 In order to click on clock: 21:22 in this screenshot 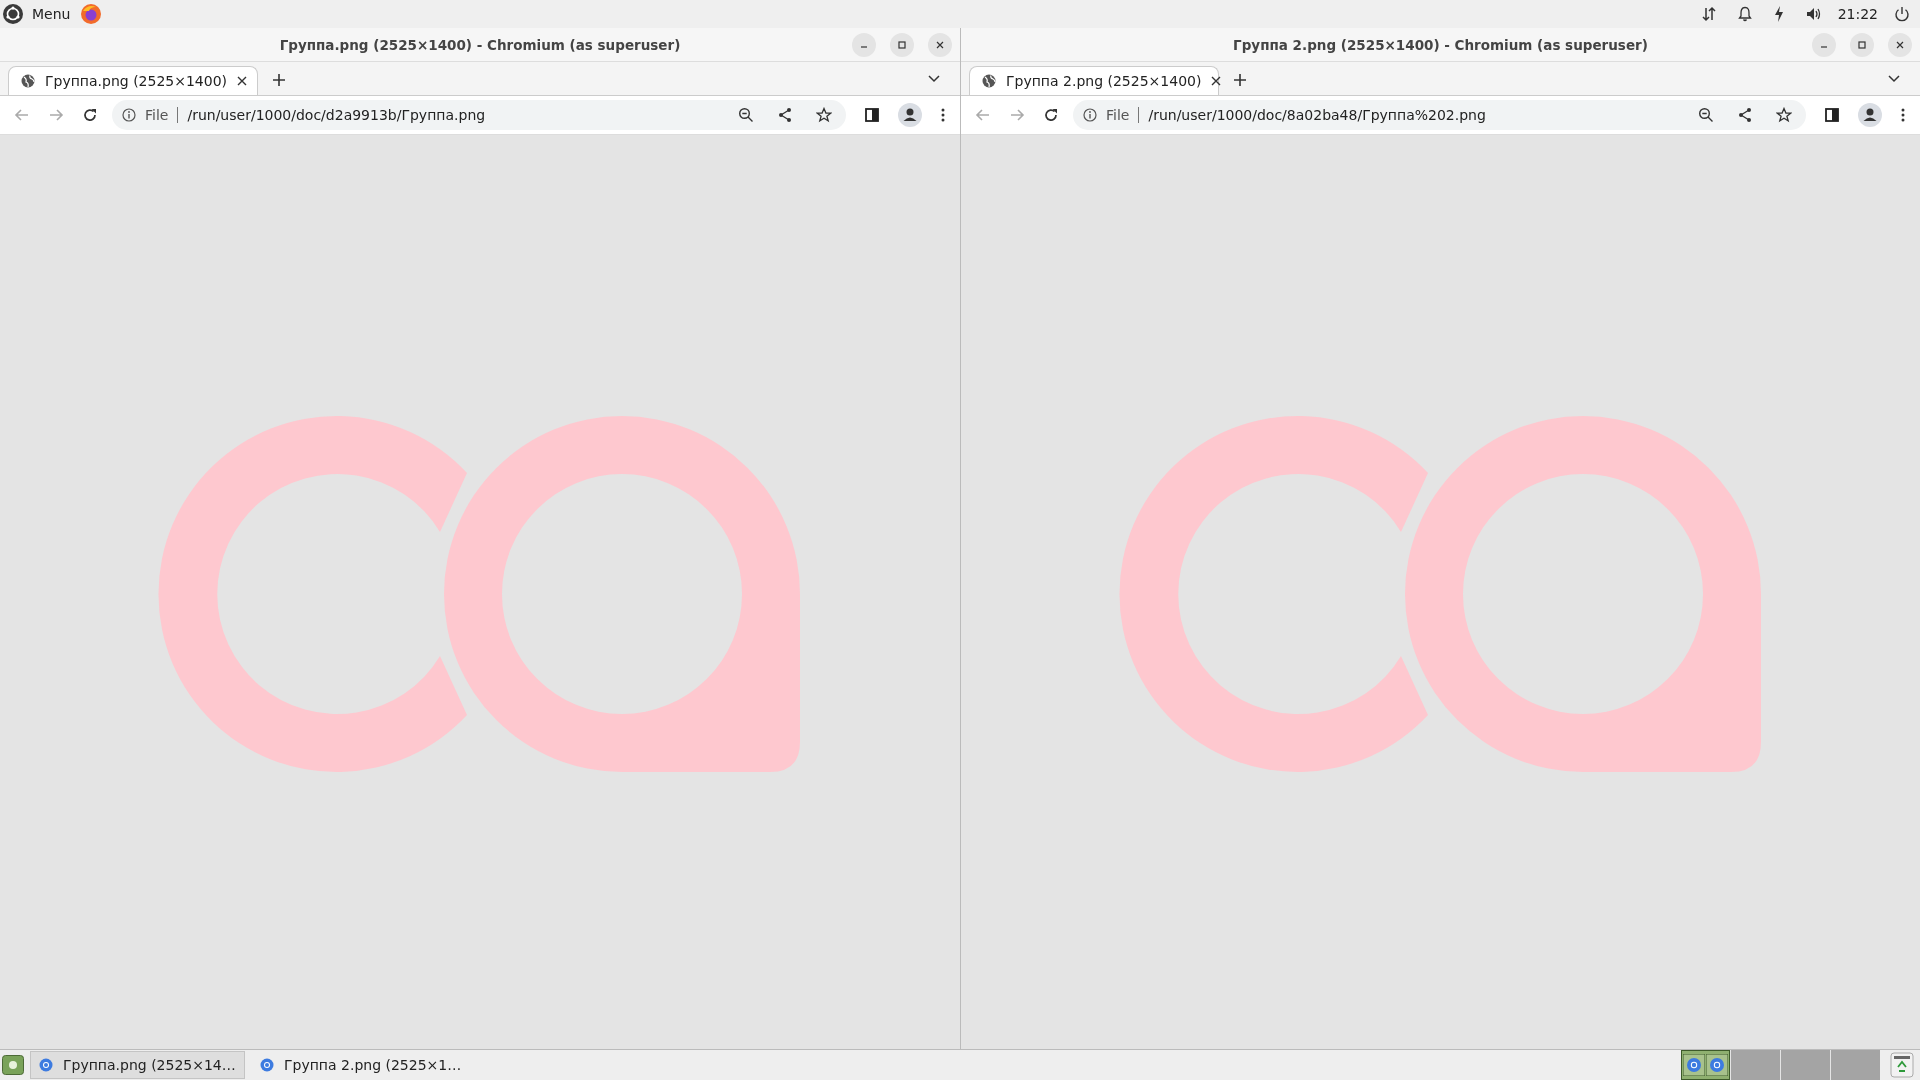, I will do `click(1857, 14)`.